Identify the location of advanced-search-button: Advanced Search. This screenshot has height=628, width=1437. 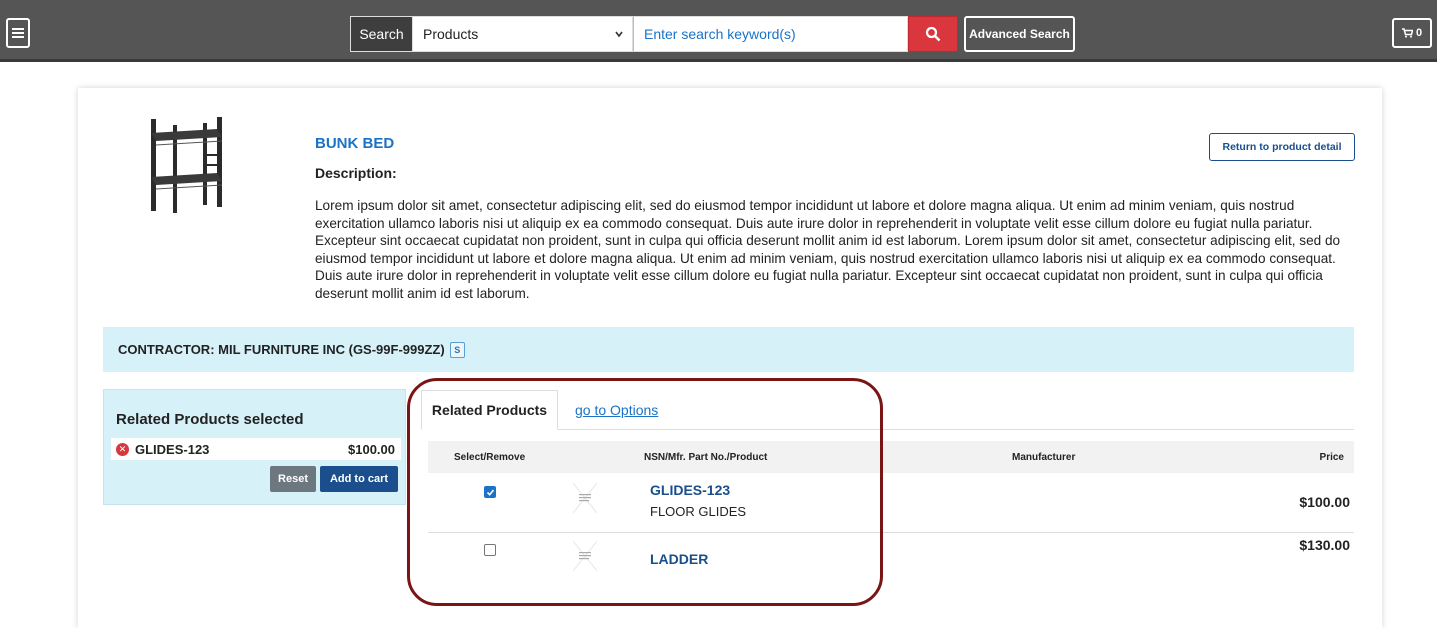
(1019, 34).